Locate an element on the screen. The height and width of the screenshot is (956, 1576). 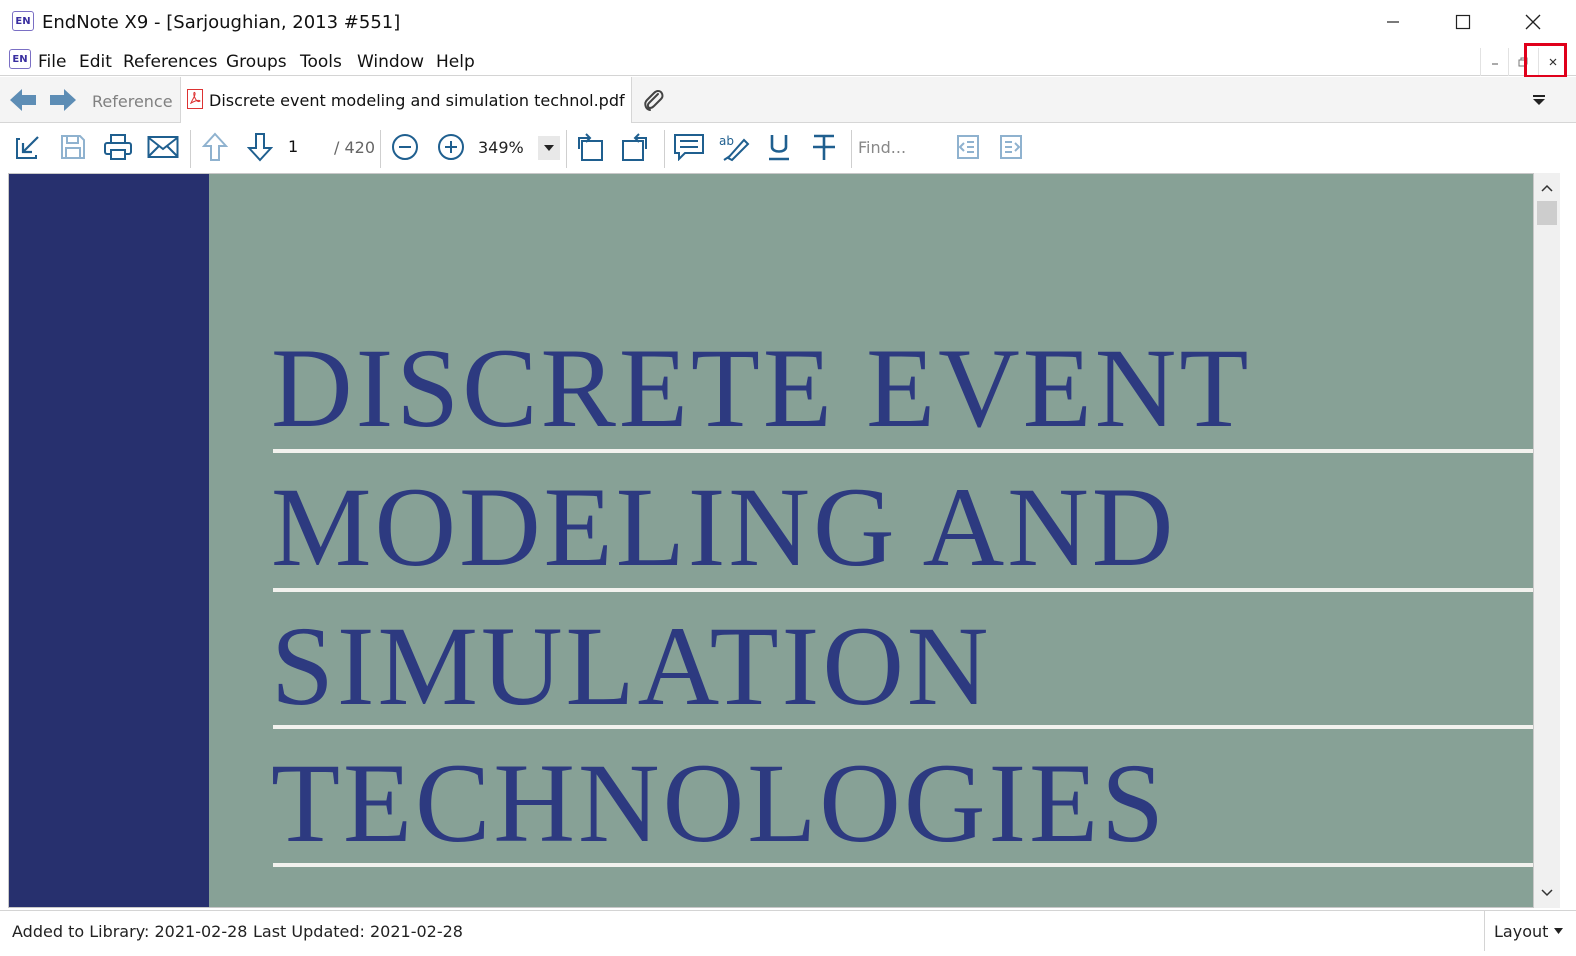
email-button is located at coordinates (163, 147).